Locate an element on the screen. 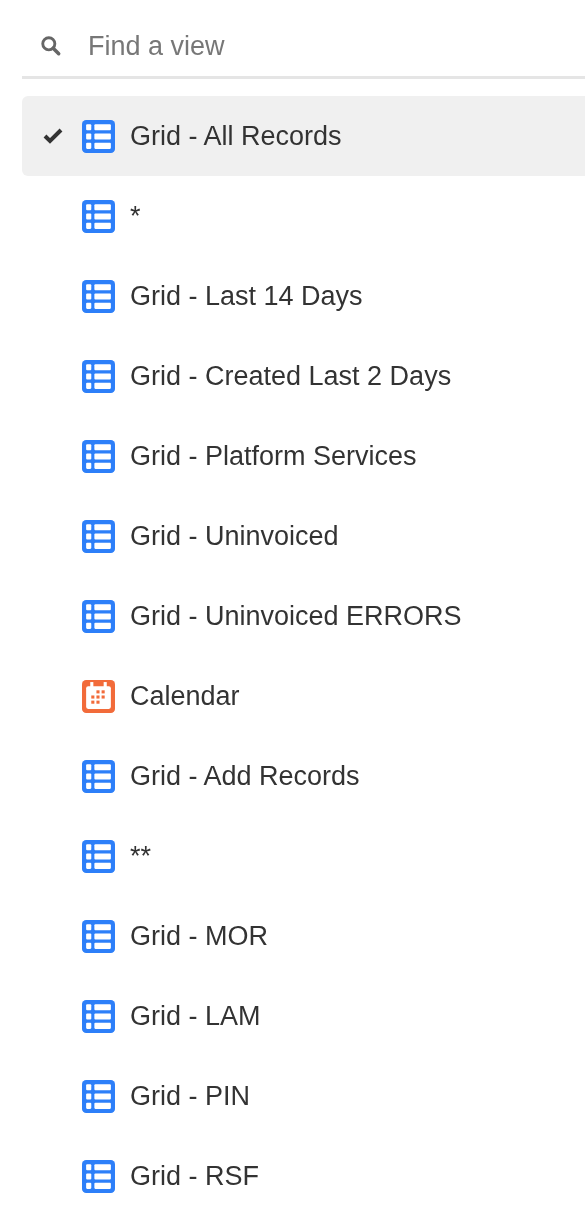 The height and width of the screenshot is (1231, 585). view-item: * is located at coordinates (303, 216).